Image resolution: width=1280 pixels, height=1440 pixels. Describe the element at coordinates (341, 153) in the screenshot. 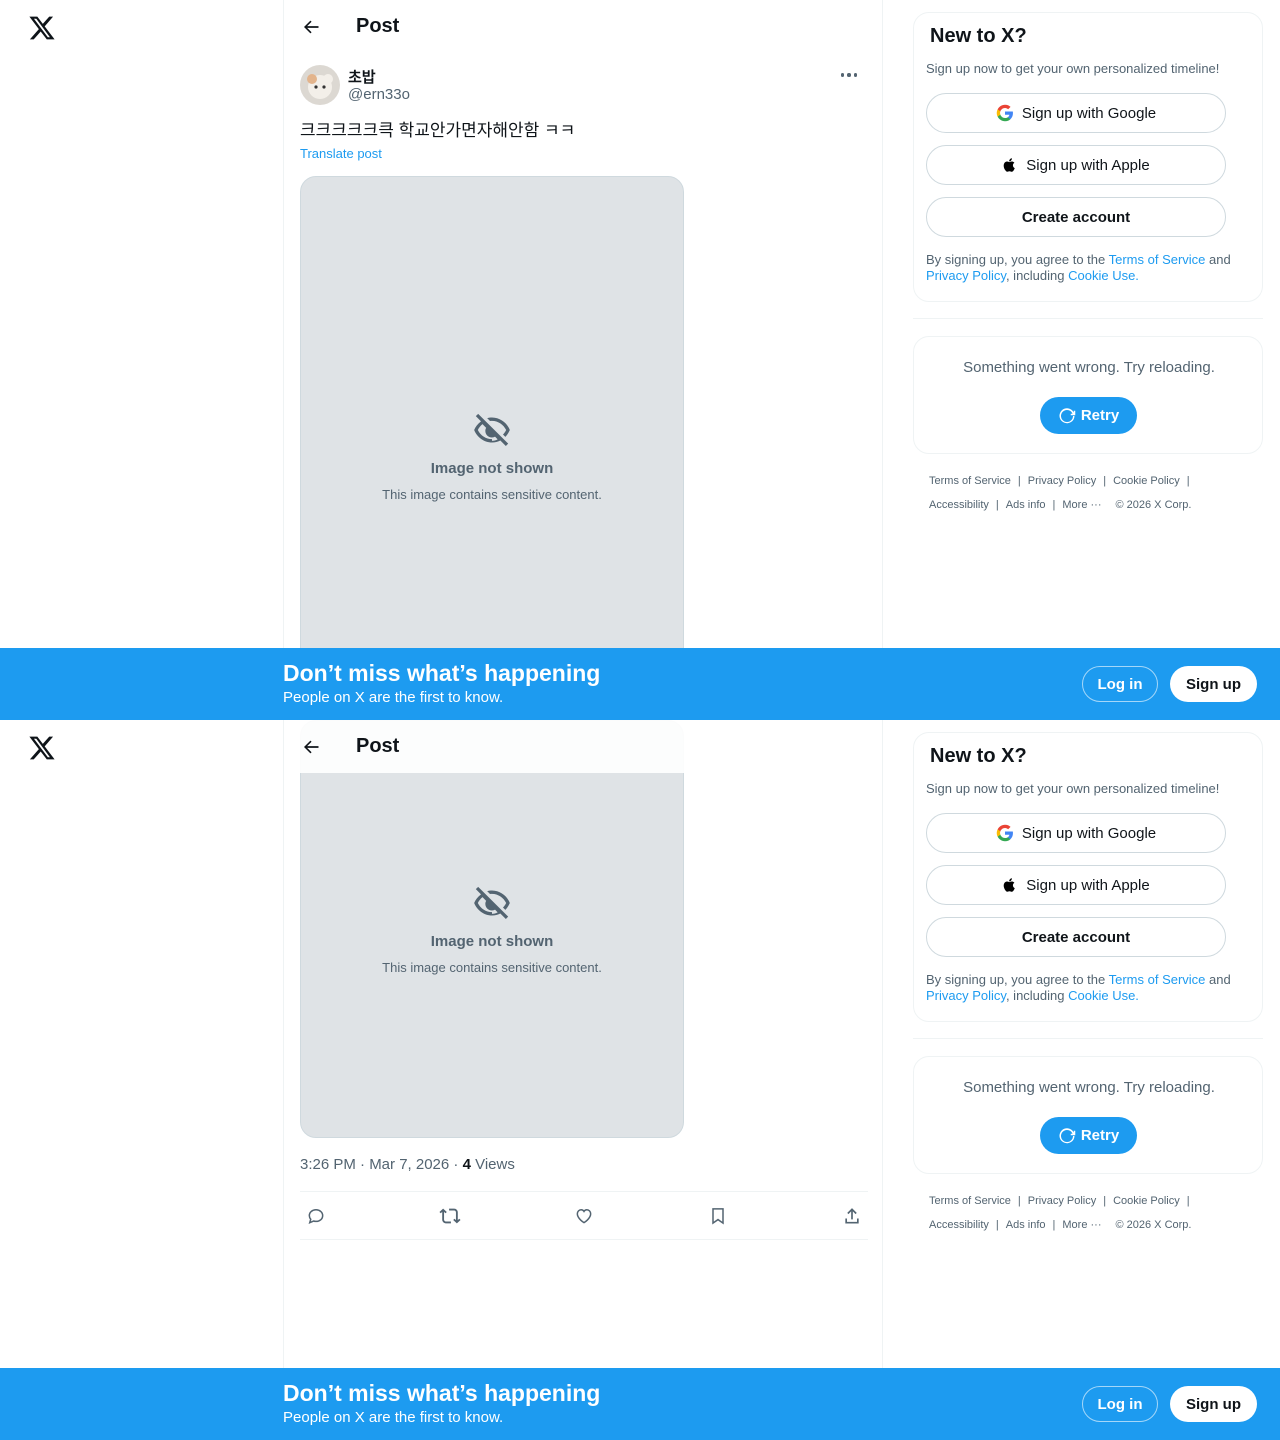

I see `translate-post-link: Translate post` at that location.